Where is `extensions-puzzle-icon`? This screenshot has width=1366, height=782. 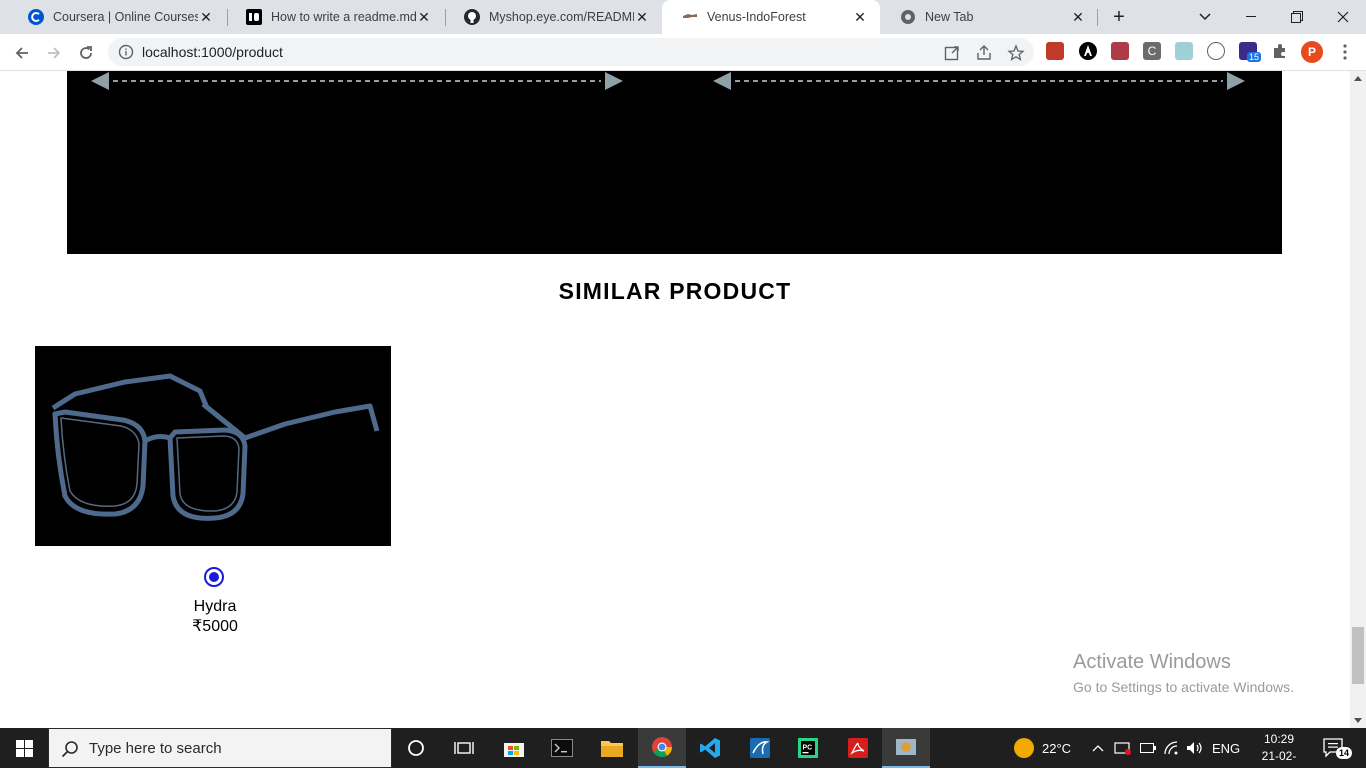
extensions-puzzle-icon is located at coordinates (1280, 51).